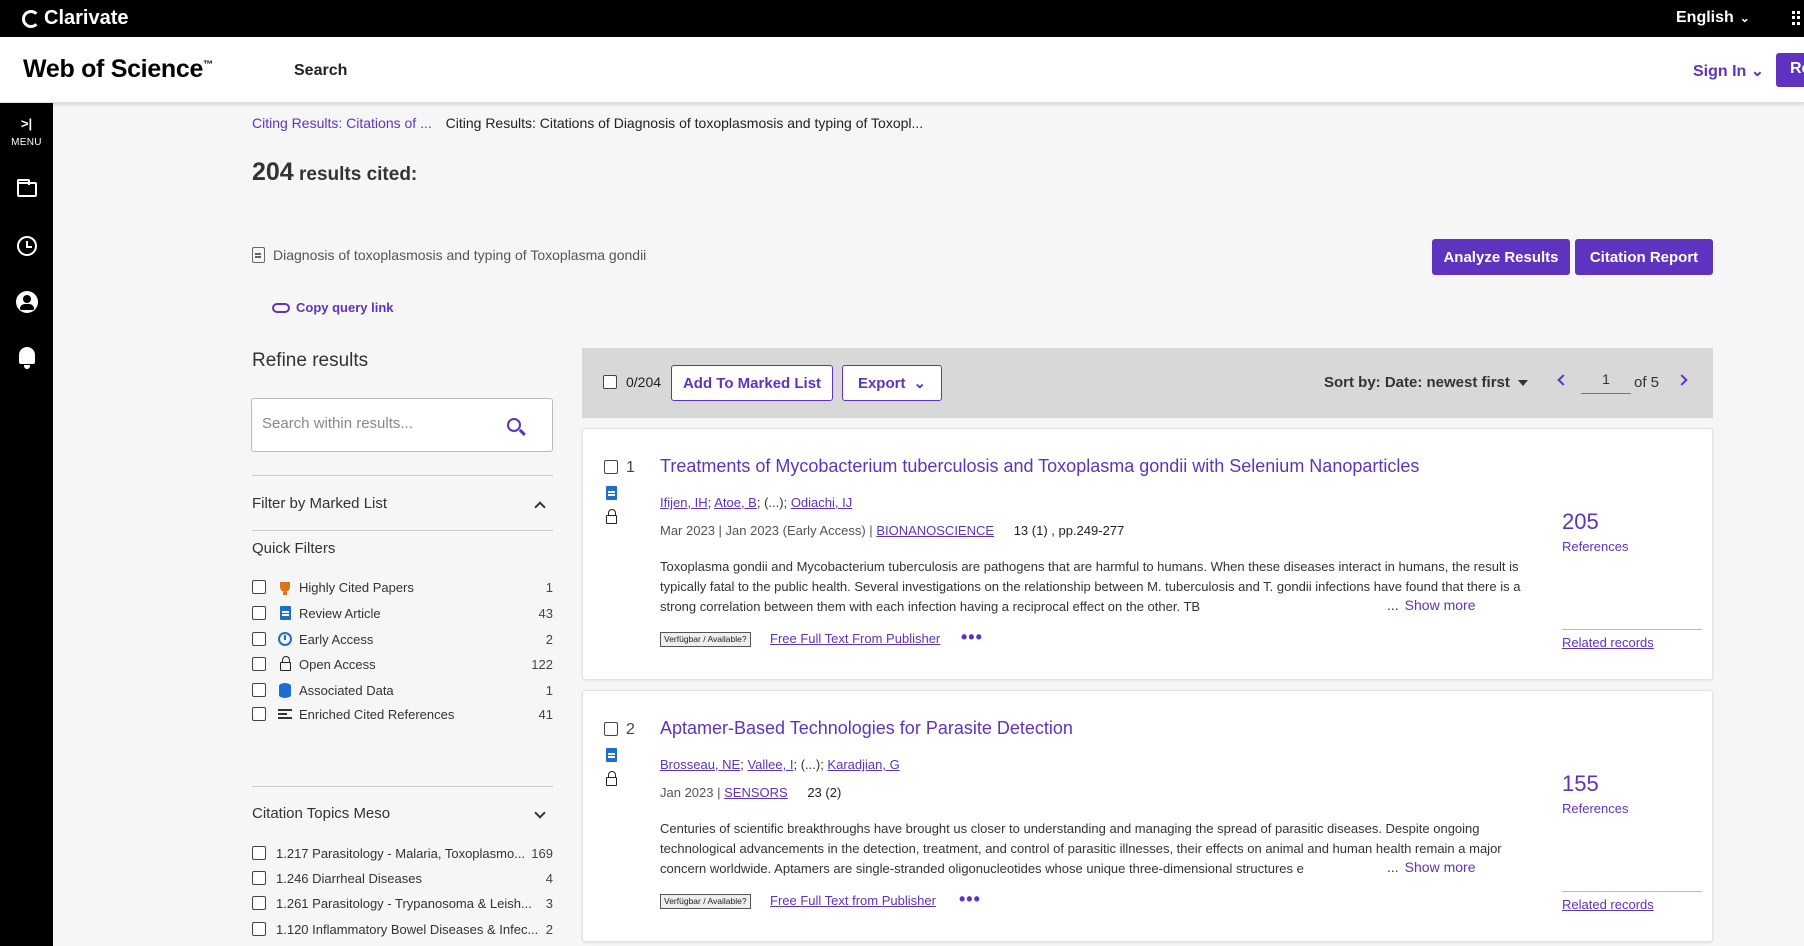  I want to click on analyze-results-button: Analyze Results, so click(1501, 257).